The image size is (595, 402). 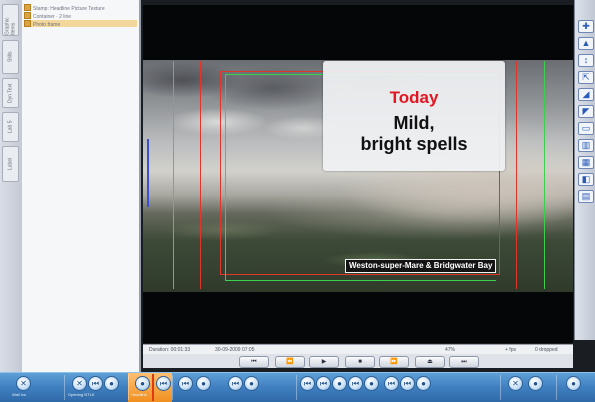 I want to click on right-toolbar: ✚ ▲ ↕ ⇱ ◢ ◤ ▭ ▥ ▦ ◧ ▤, so click(x=584, y=170).